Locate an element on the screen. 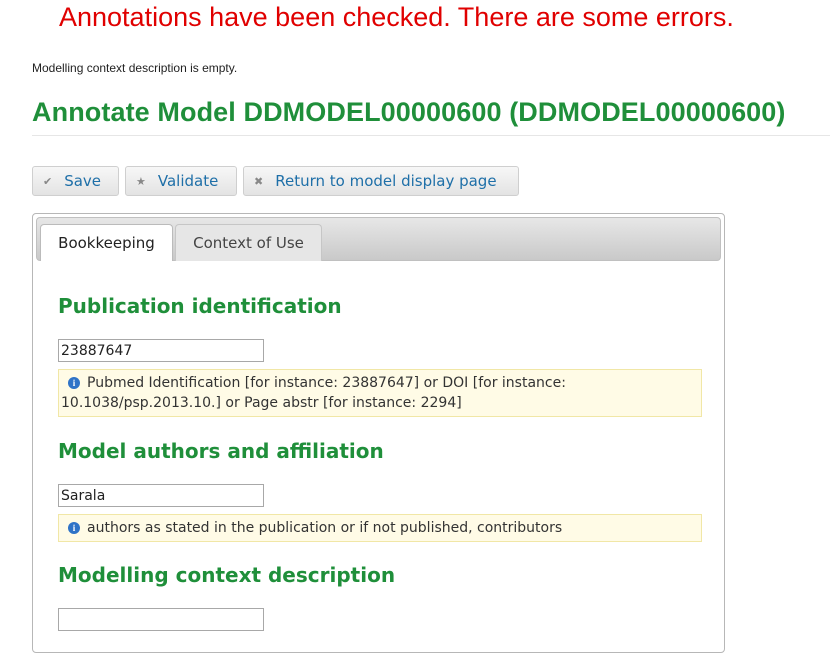 The width and height of the screenshot is (830, 653). save-button: ✔ Save is located at coordinates (75, 181).